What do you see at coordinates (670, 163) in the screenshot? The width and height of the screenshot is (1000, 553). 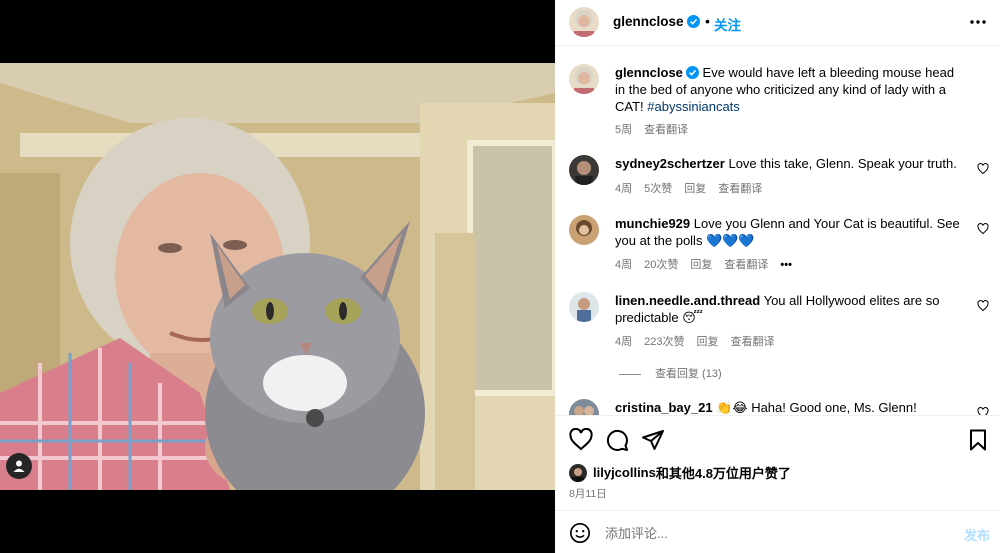 I see `comment-username: sydney2schertzer` at bounding box center [670, 163].